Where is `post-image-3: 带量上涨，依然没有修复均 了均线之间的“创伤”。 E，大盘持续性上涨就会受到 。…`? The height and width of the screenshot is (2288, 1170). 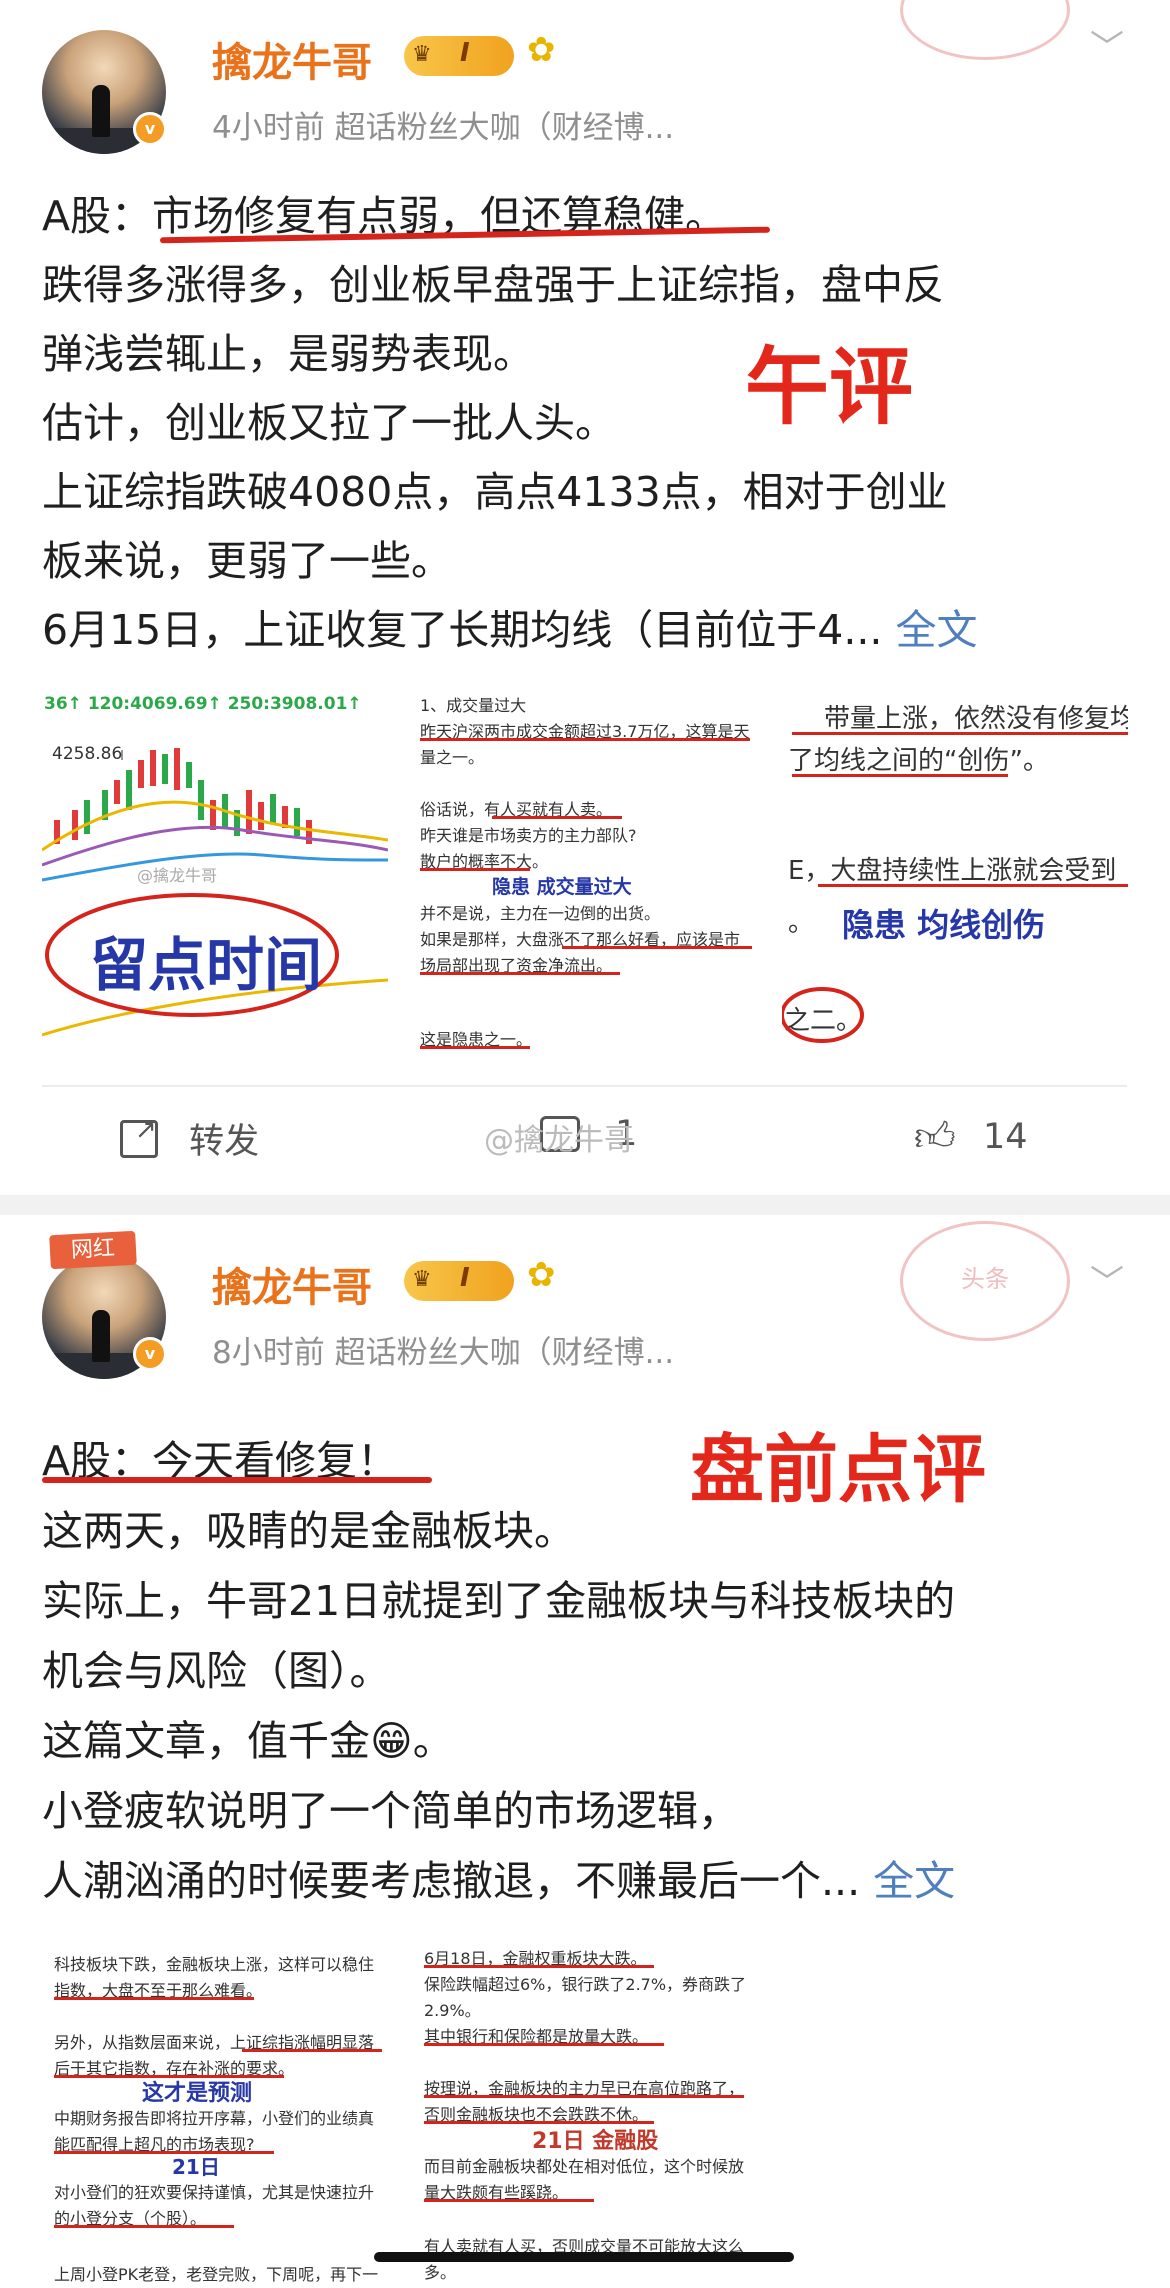 post-image-3: 带量上涨，依然没有修复均 了均线之间的“创伤”。 E，大盘持续性上涨就会受到 。… is located at coordinates (955, 875).